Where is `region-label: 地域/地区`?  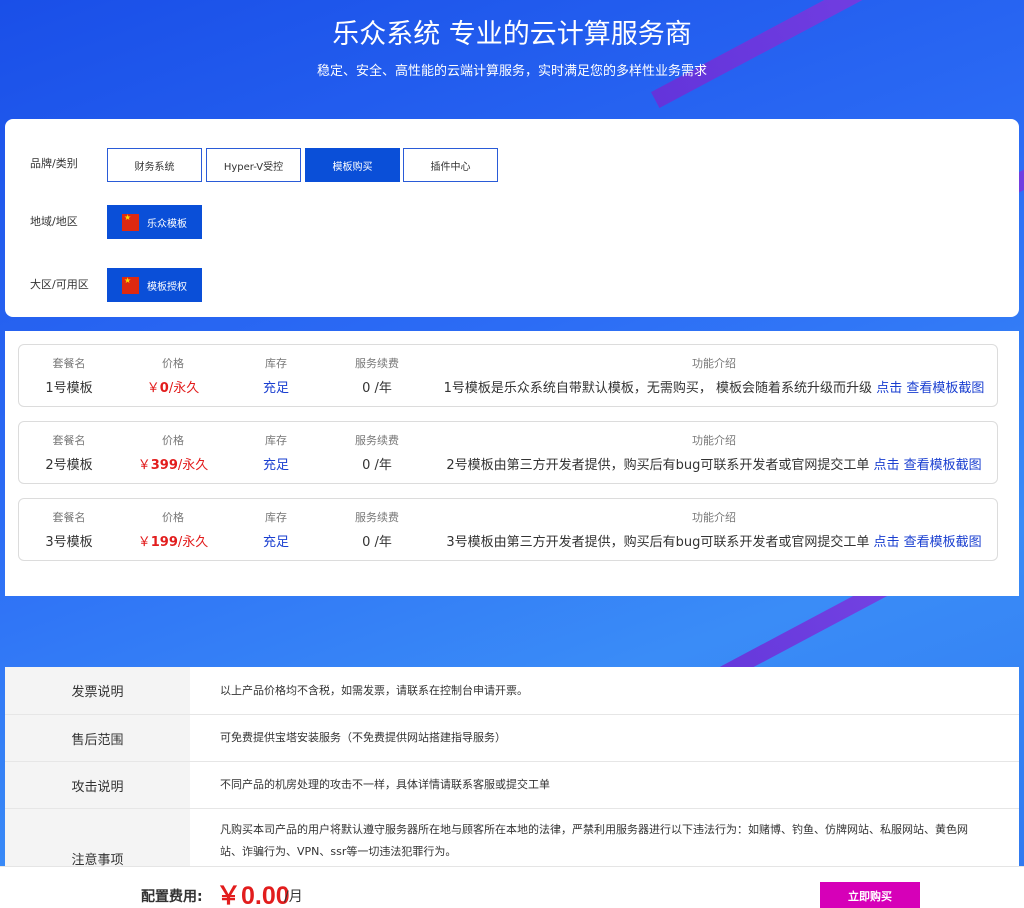
region-label: 地域/地区 is located at coordinates (54, 221).